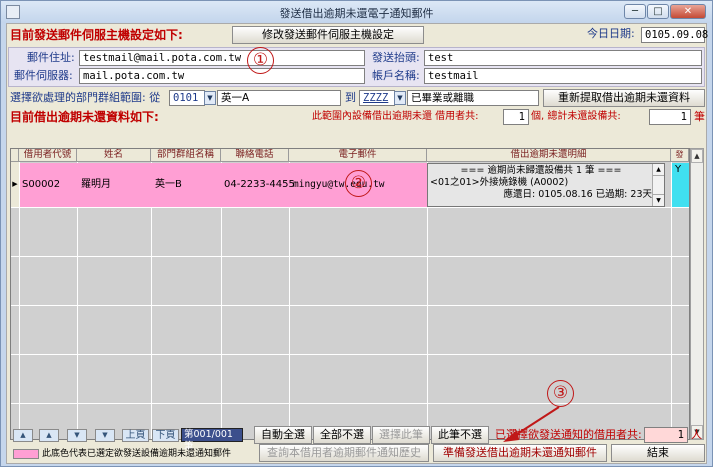 This screenshot has width=713, height=467. What do you see at coordinates (460, 435) in the screenshot?
I see `skip-this-button: 此筆不選` at bounding box center [460, 435].